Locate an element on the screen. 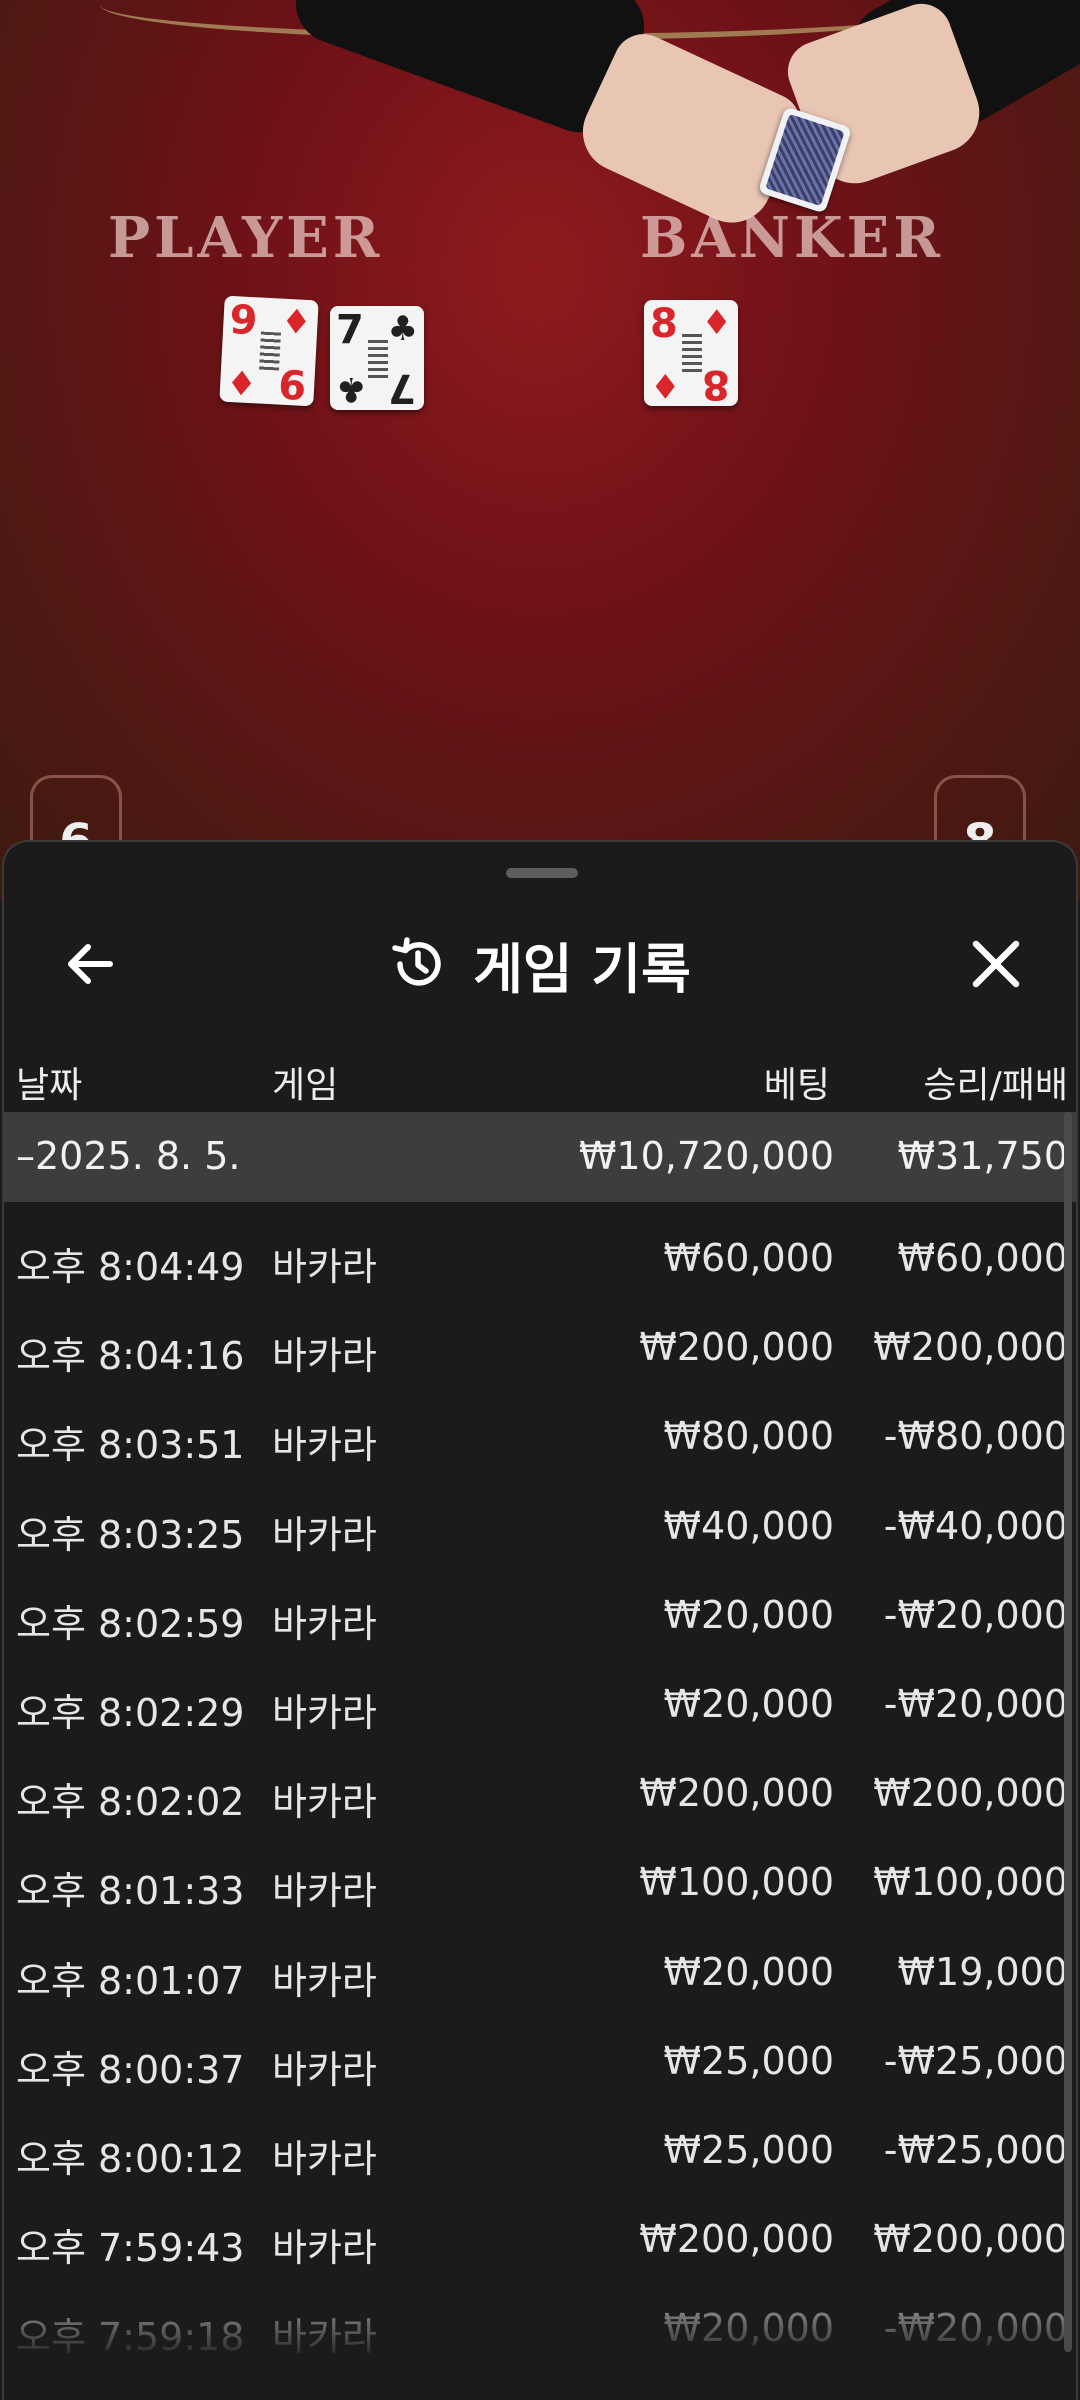  date-group-label: –2025. 8. 5. is located at coordinates (128, 1156).